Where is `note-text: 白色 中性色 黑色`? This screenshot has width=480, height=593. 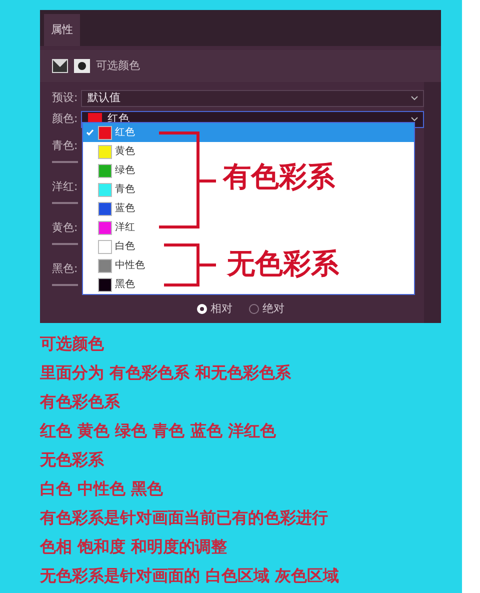
note-text: 白色 中性色 黑色 is located at coordinates (102, 489).